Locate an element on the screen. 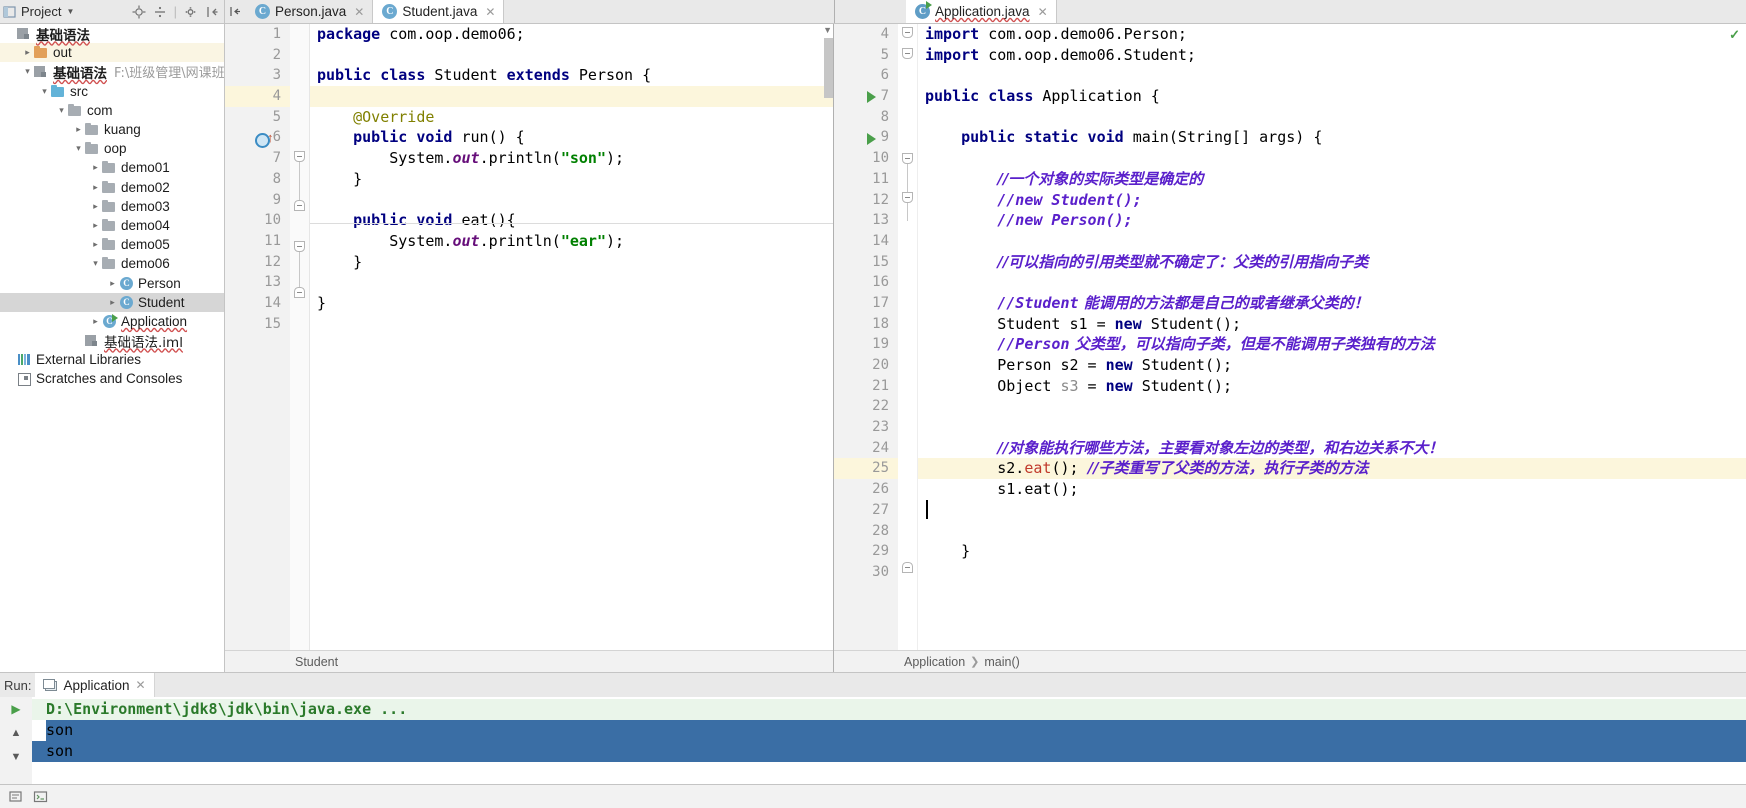 The height and width of the screenshot is (808, 1746). tree-row-: 基础语法 F:\班级管理\网课班\代码\Ja is located at coordinates (112, 72).